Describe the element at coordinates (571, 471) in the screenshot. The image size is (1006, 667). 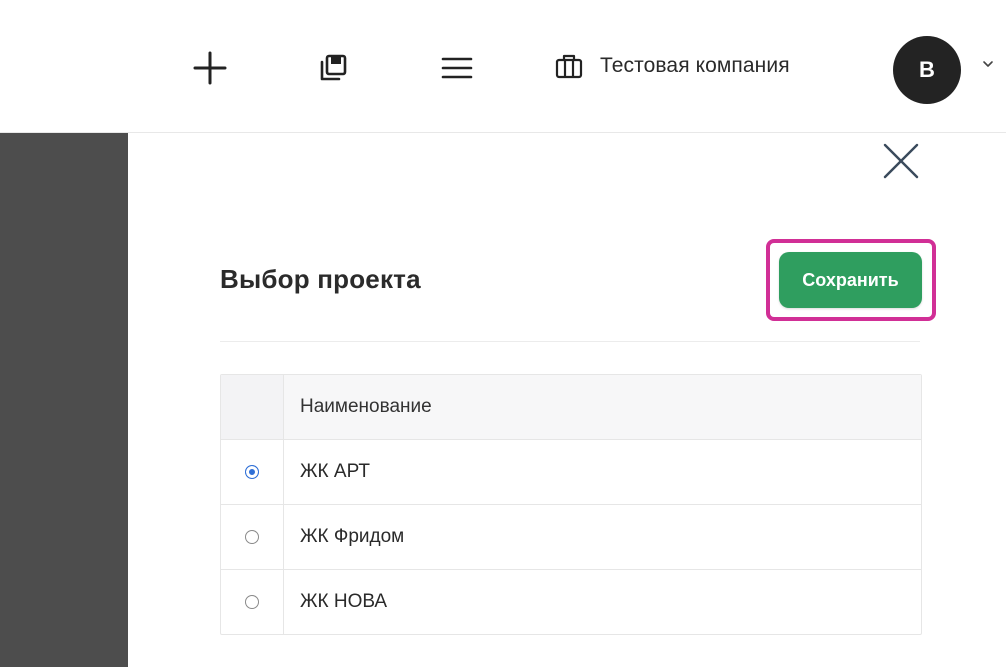
I see `table-row: ЖК АРТ` at that location.